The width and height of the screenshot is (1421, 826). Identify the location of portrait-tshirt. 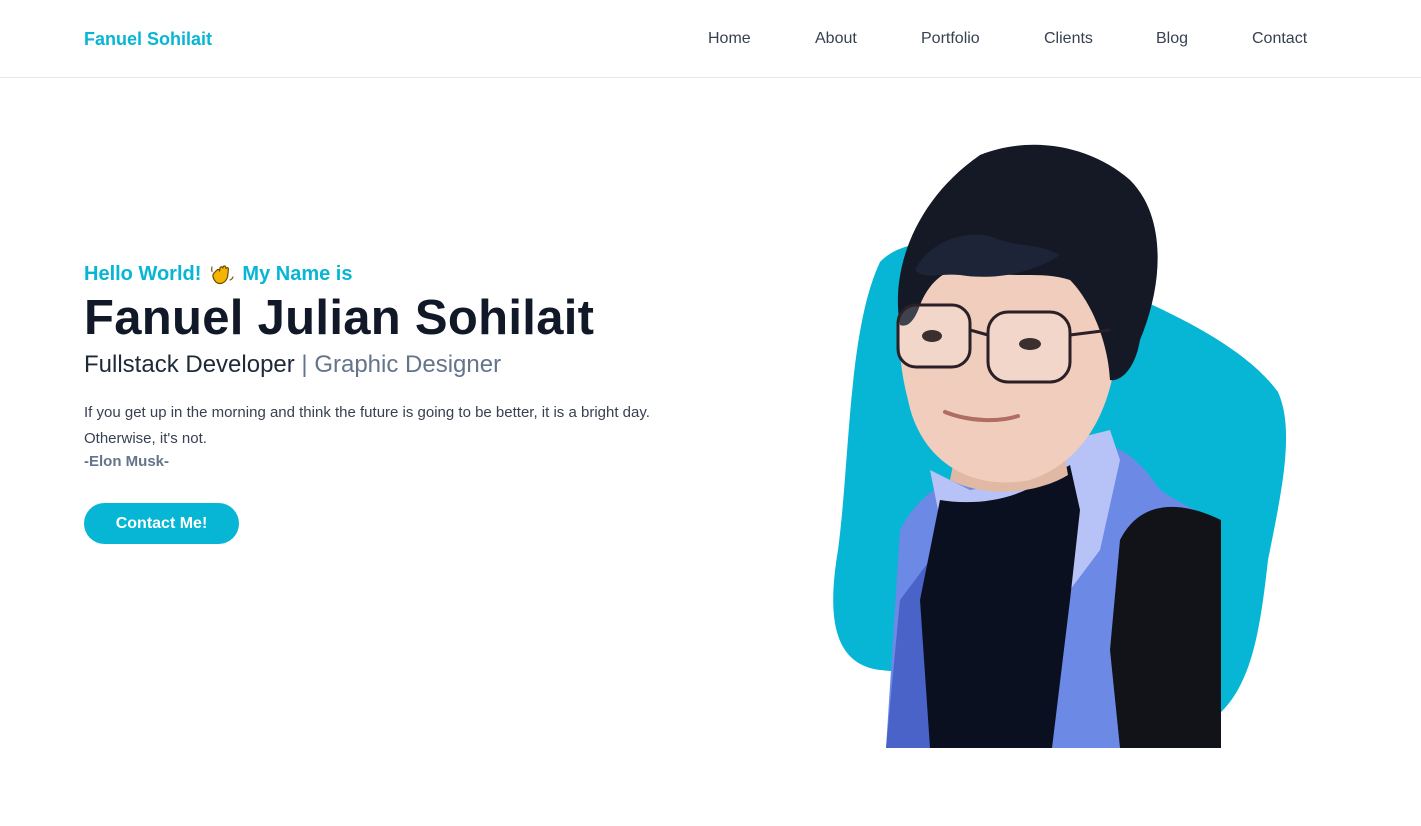
(1000, 606).